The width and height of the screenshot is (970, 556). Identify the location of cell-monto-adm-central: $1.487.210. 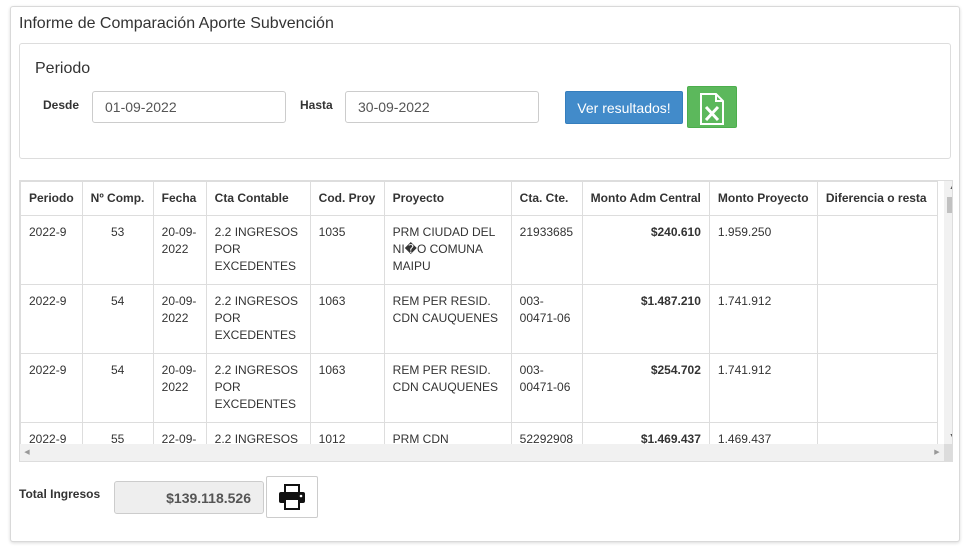
(645, 319).